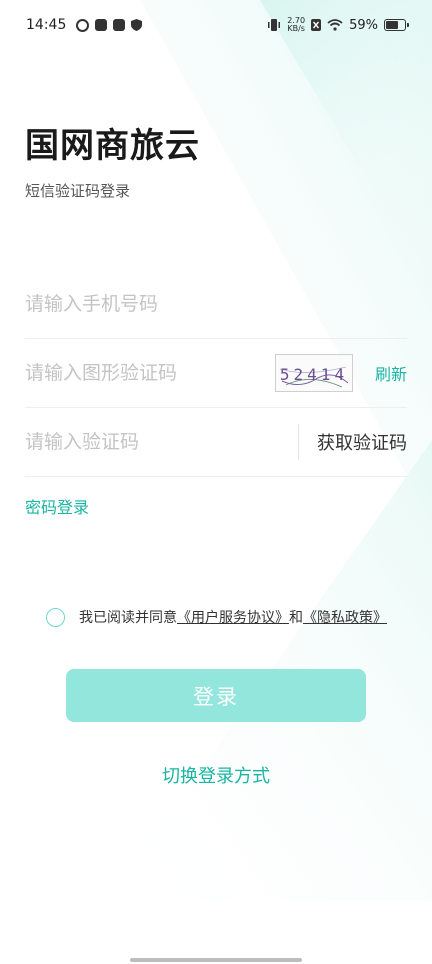  I want to click on shield-icon, so click(137, 25).